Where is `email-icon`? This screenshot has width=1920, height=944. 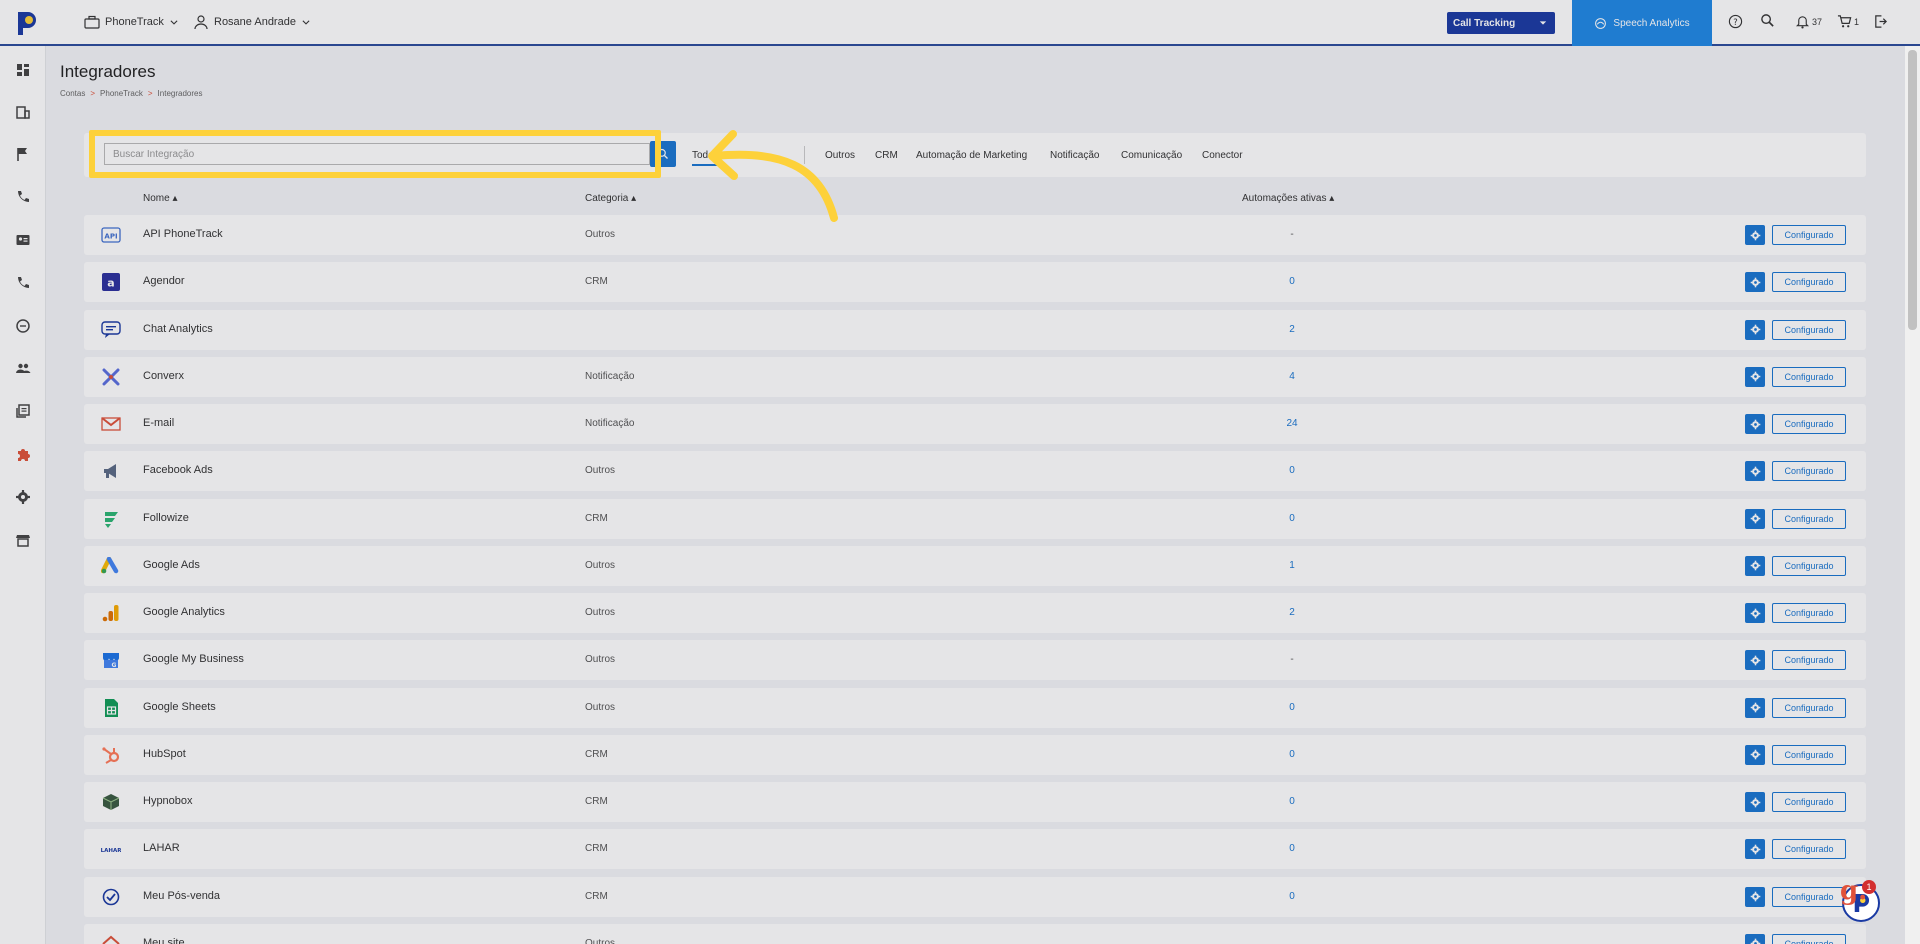
email-icon is located at coordinates (111, 424).